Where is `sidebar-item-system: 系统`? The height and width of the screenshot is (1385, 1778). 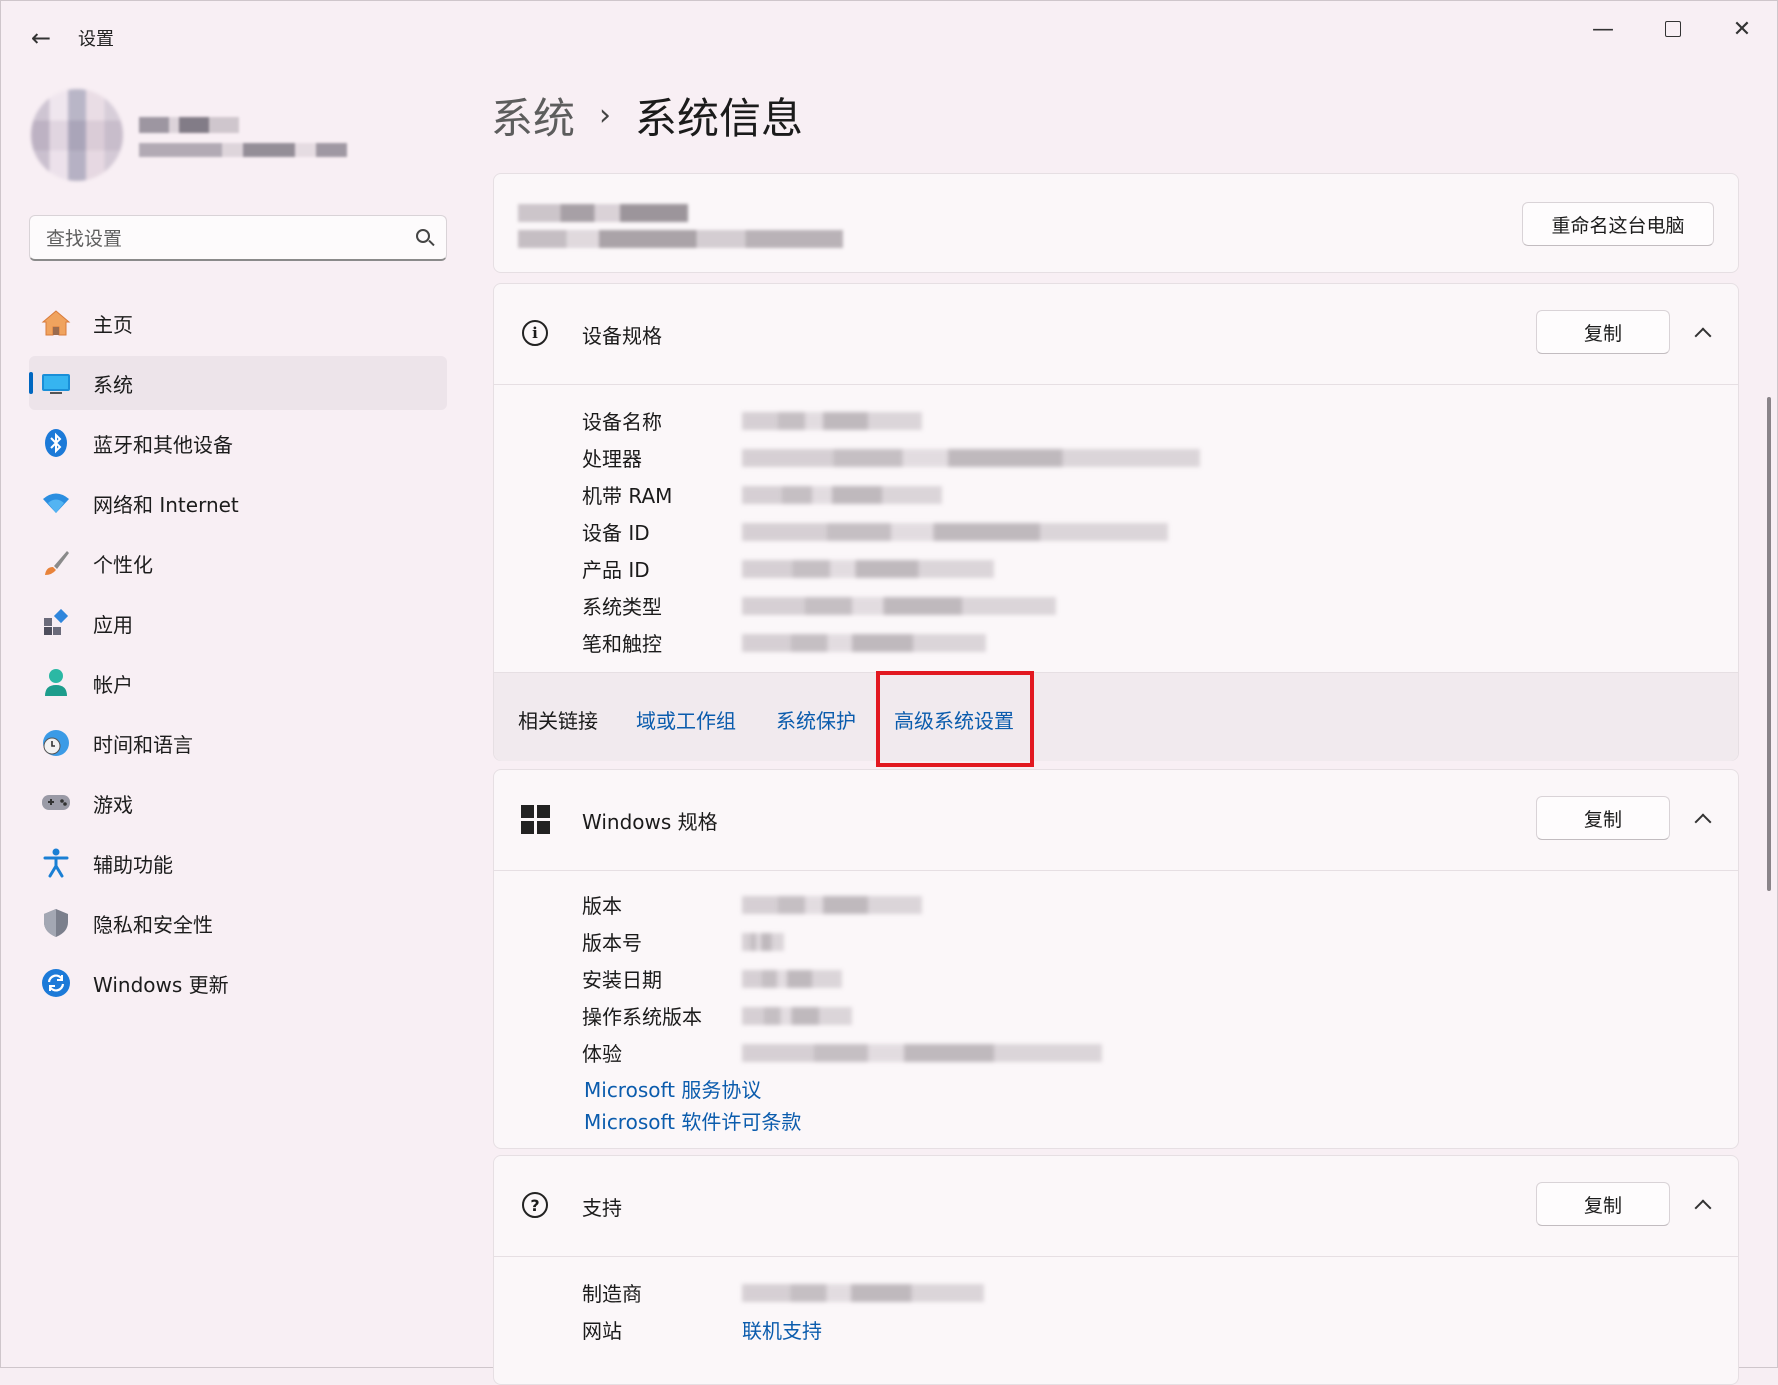 sidebar-item-system: 系统 is located at coordinates (238, 383).